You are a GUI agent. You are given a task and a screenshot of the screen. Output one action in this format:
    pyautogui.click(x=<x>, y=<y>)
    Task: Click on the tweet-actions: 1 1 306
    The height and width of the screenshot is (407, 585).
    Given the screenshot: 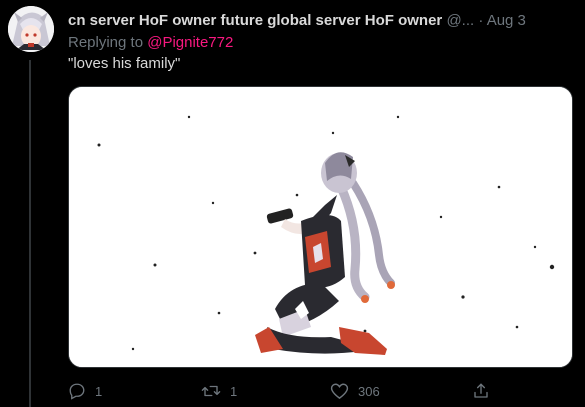 What is the action you would take?
    pyautogui.click(x=320, y=391)
    